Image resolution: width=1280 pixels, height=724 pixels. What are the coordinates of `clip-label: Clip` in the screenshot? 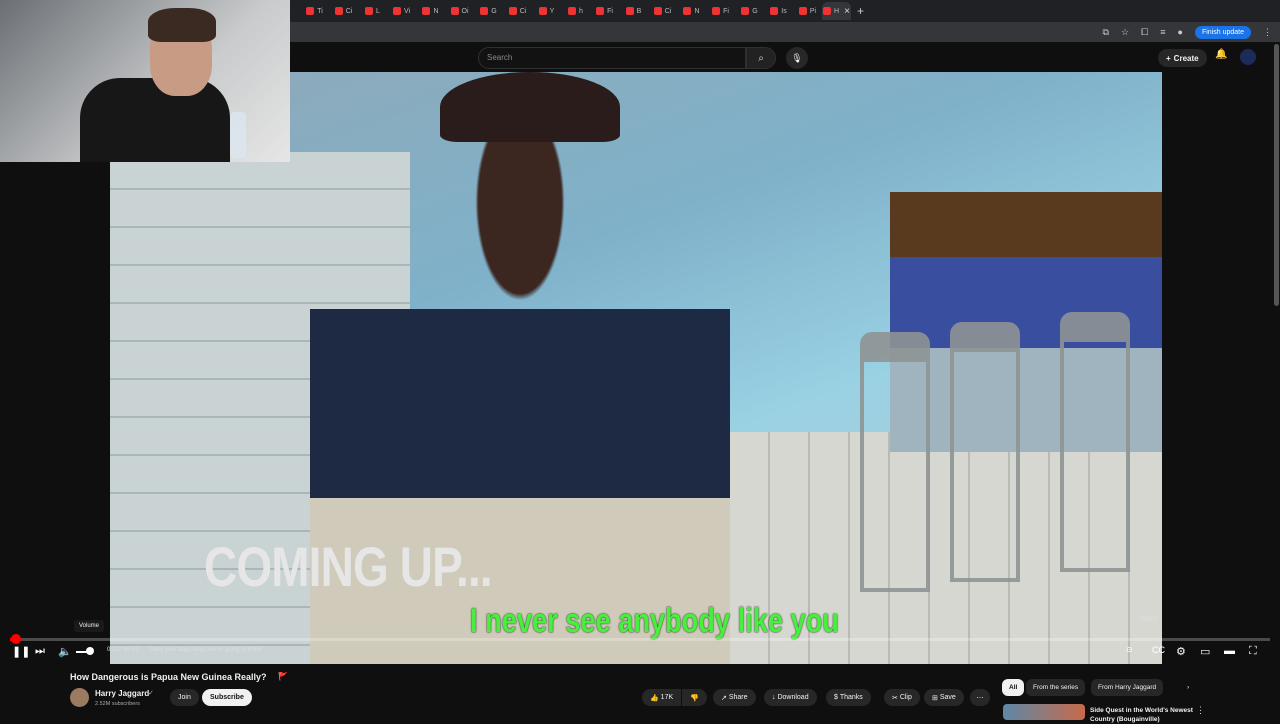 It's located at (905, 697).